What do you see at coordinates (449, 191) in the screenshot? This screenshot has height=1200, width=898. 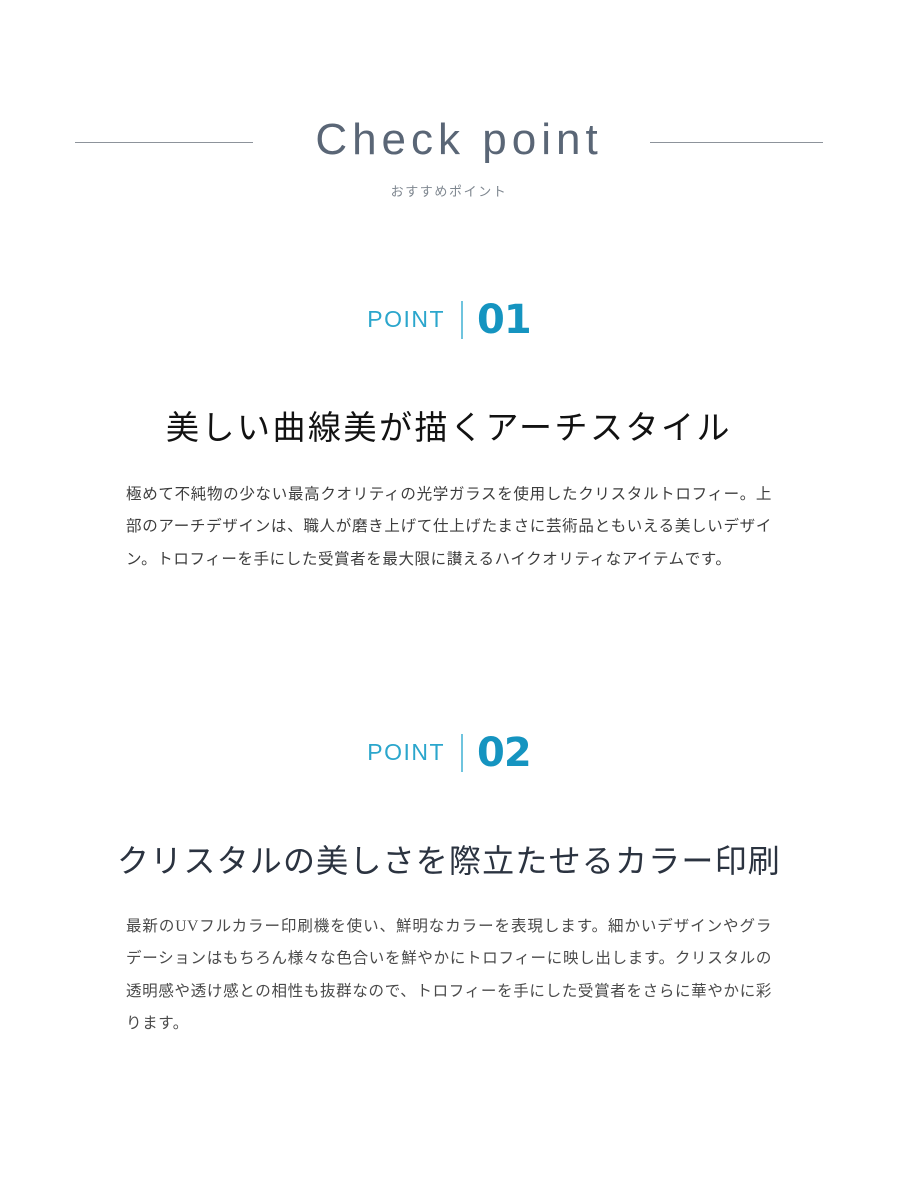 I see `page-subtitle: おすすめポイント` at bounding box center [449, 191].